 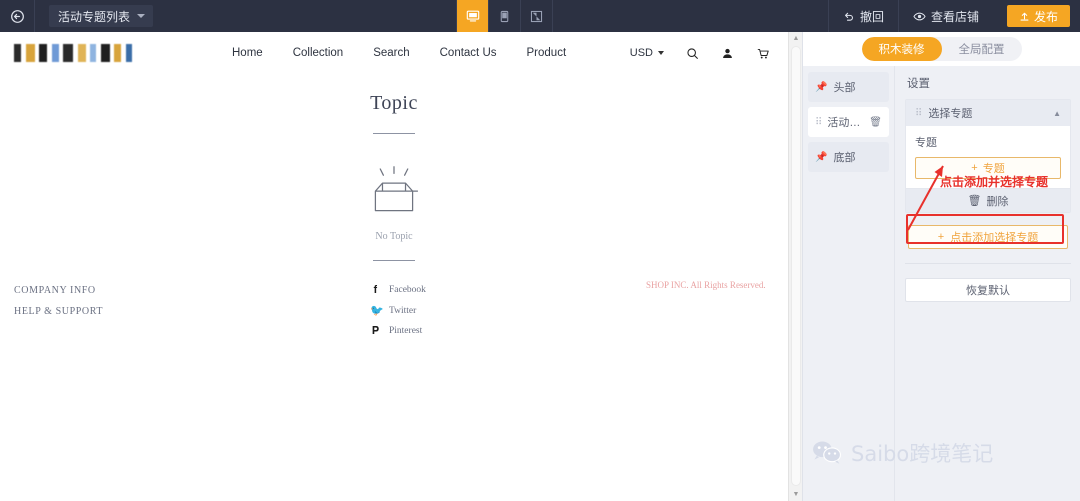 I want to click on scroll-up-arrow-icon: ▲, so click(x=796, y=38).